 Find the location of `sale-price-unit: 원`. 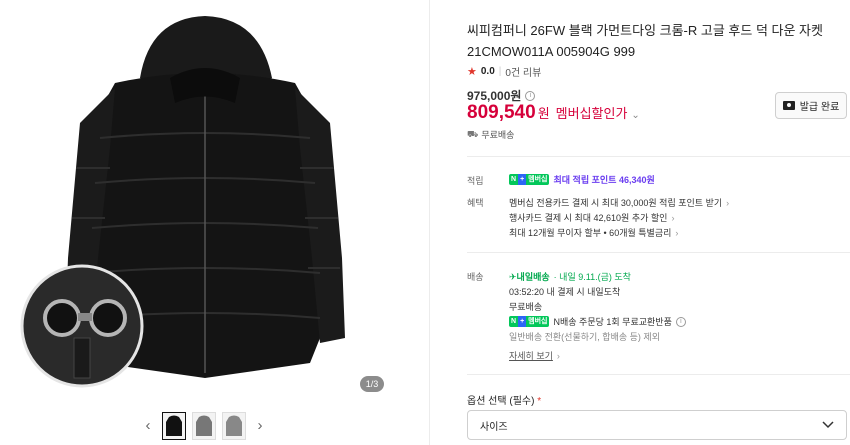

sale-price-unit: 원 is located at coordinates (543, 113).